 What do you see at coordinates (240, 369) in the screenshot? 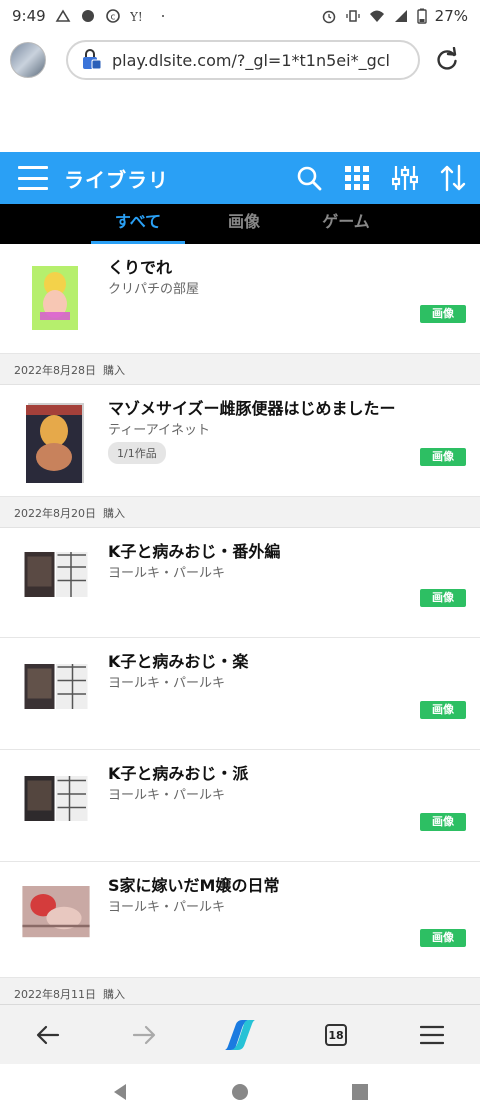
I see `purchase-date-header: 2022年8月28日 購入` at bounding box center [240, 369].